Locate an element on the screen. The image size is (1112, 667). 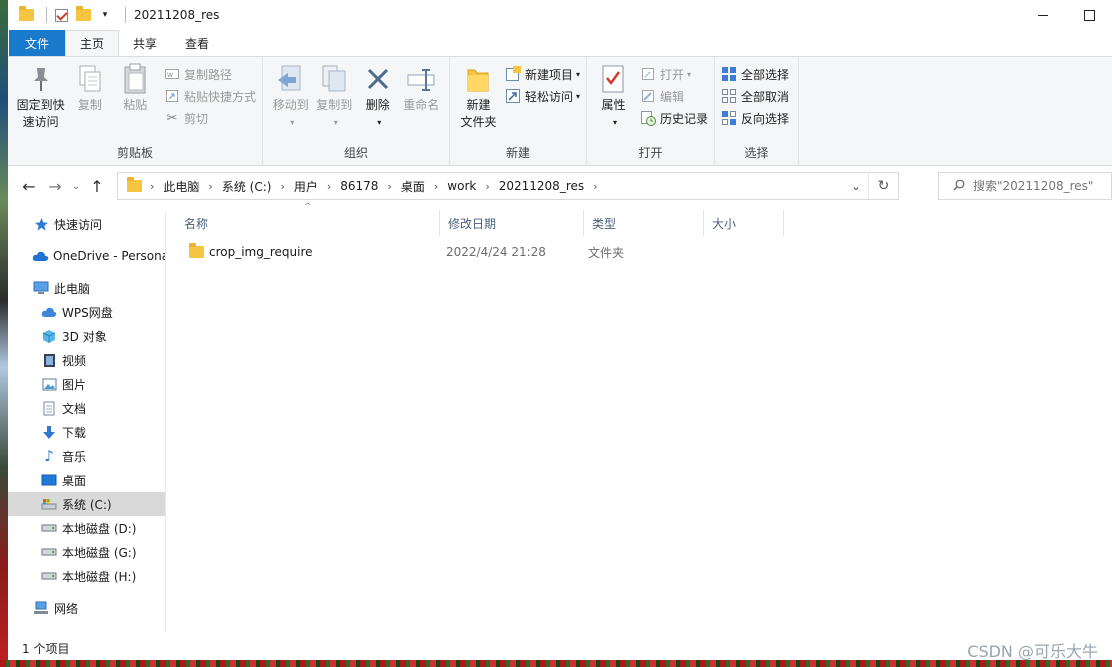
column-header-type: 类型 is located at coordinates (644, 223).